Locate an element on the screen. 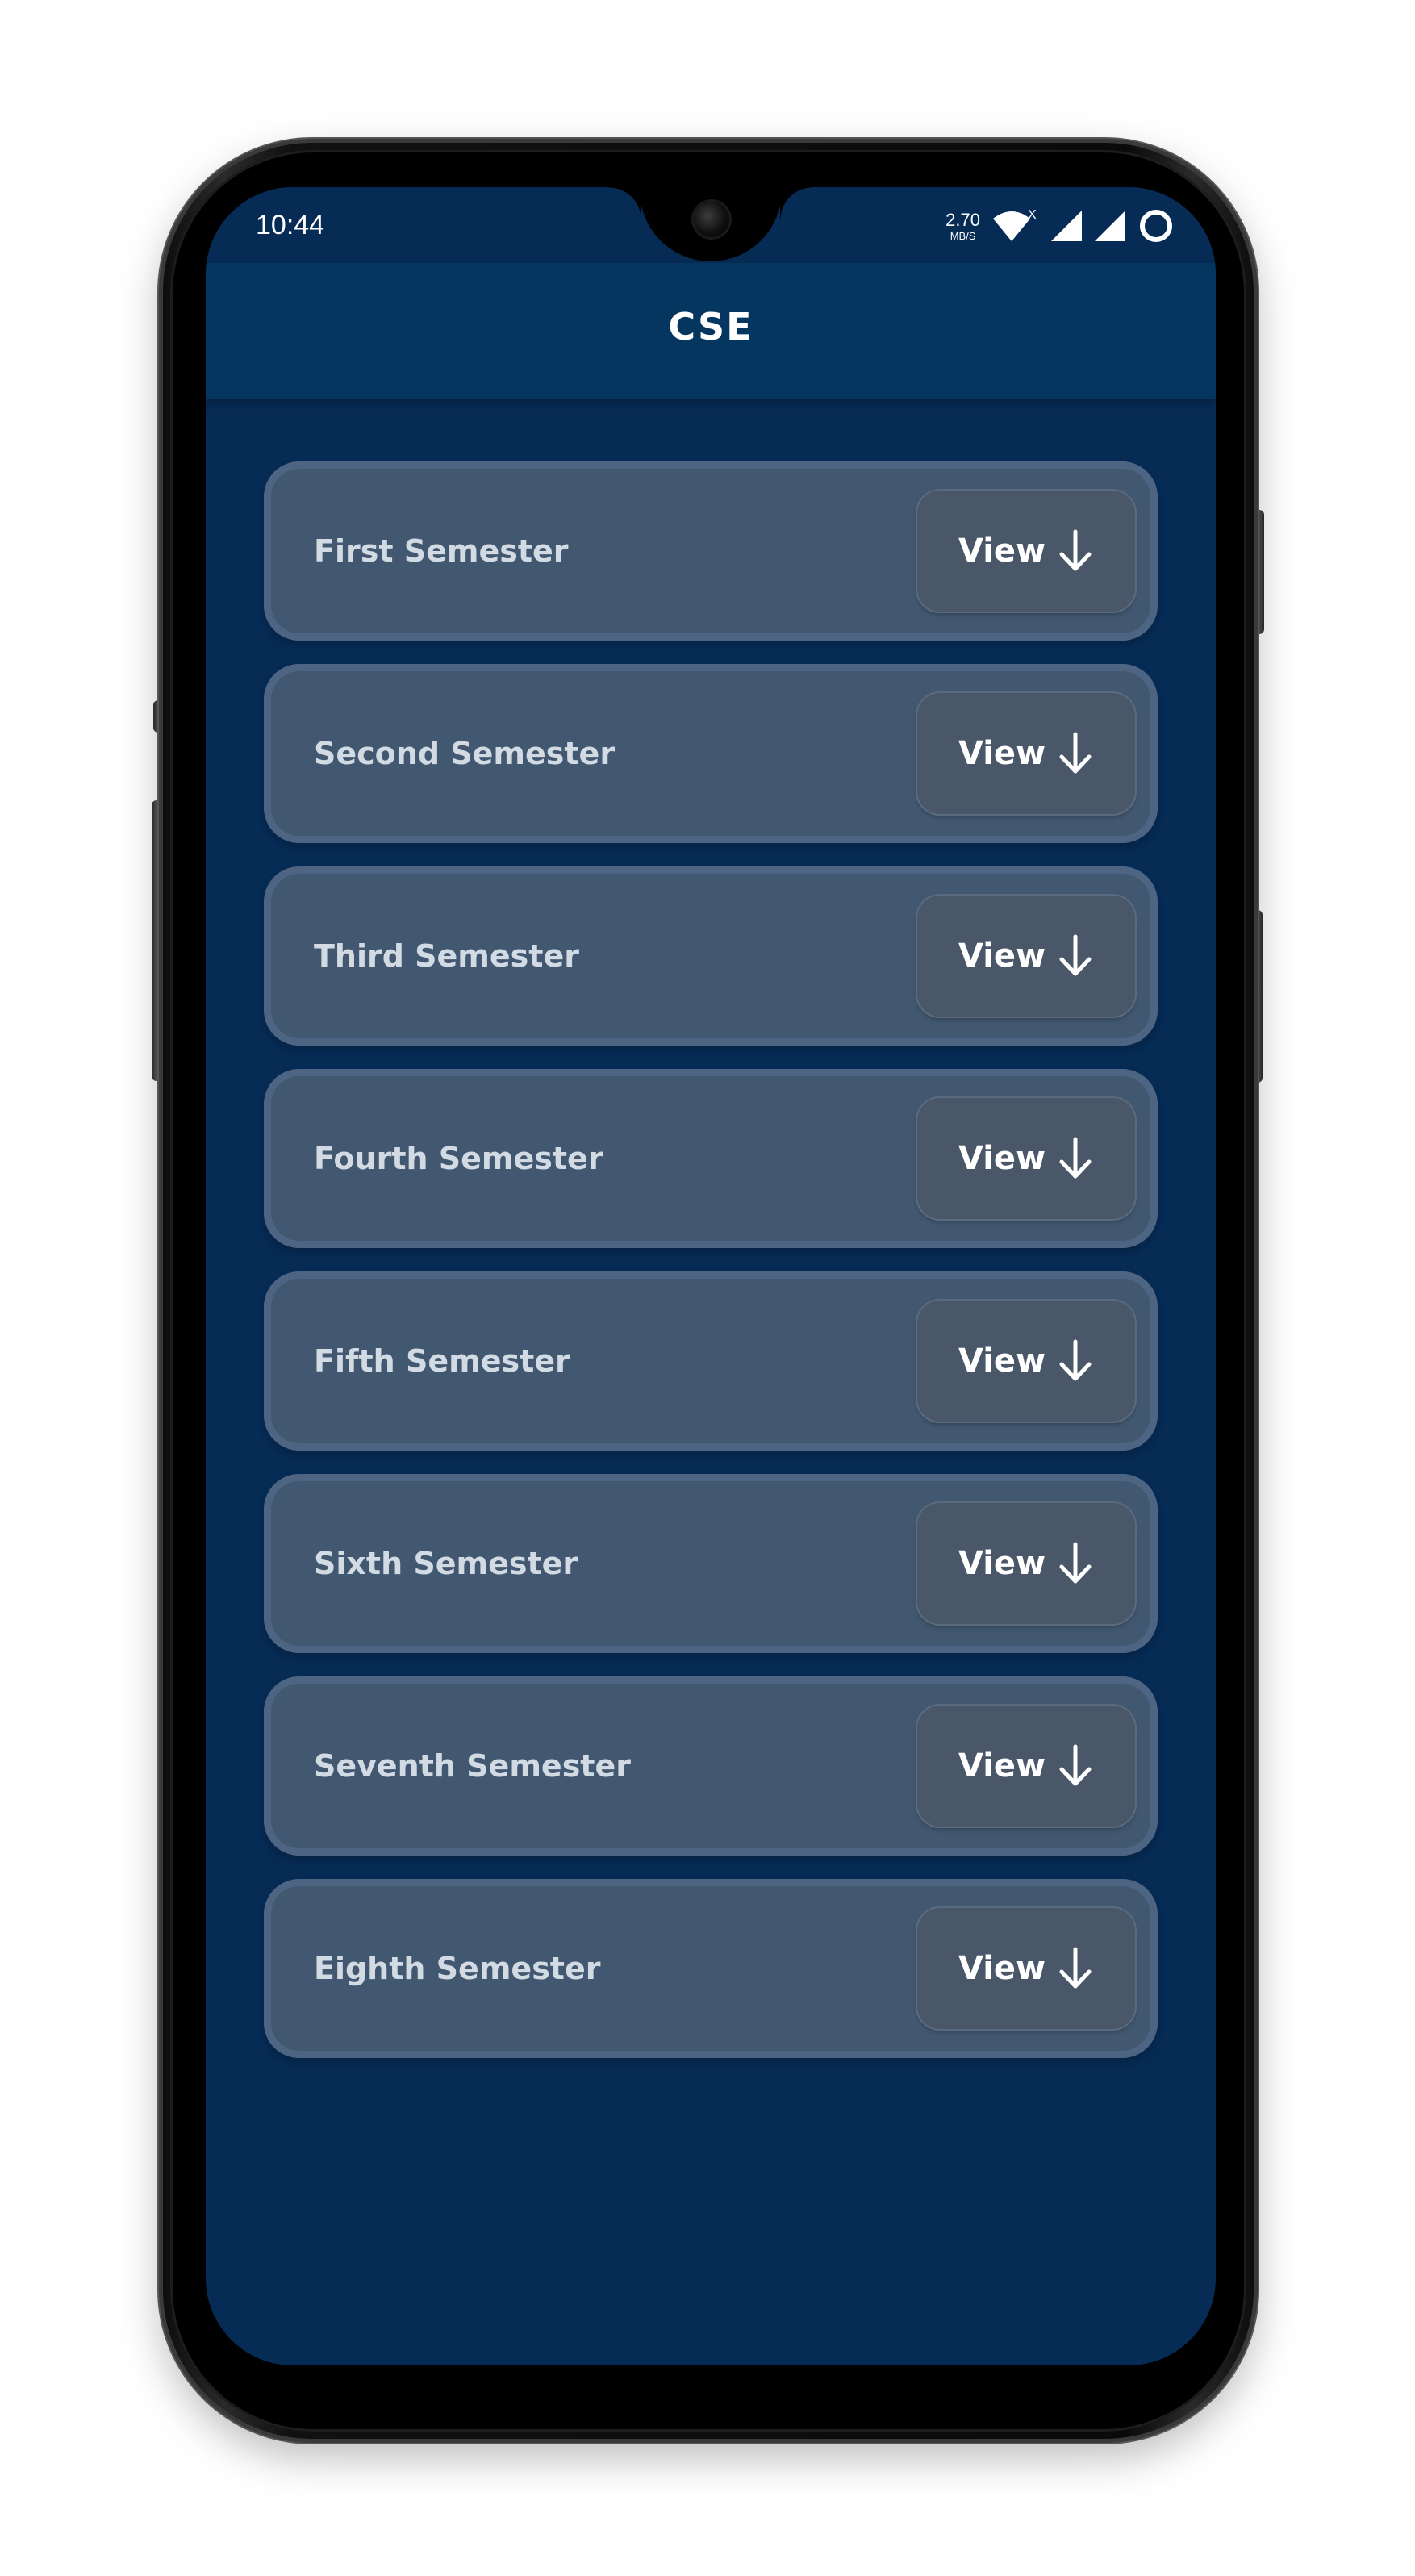 This screenshot has height=2576, width=1415. front-camera is located at coordinates (711, 219).